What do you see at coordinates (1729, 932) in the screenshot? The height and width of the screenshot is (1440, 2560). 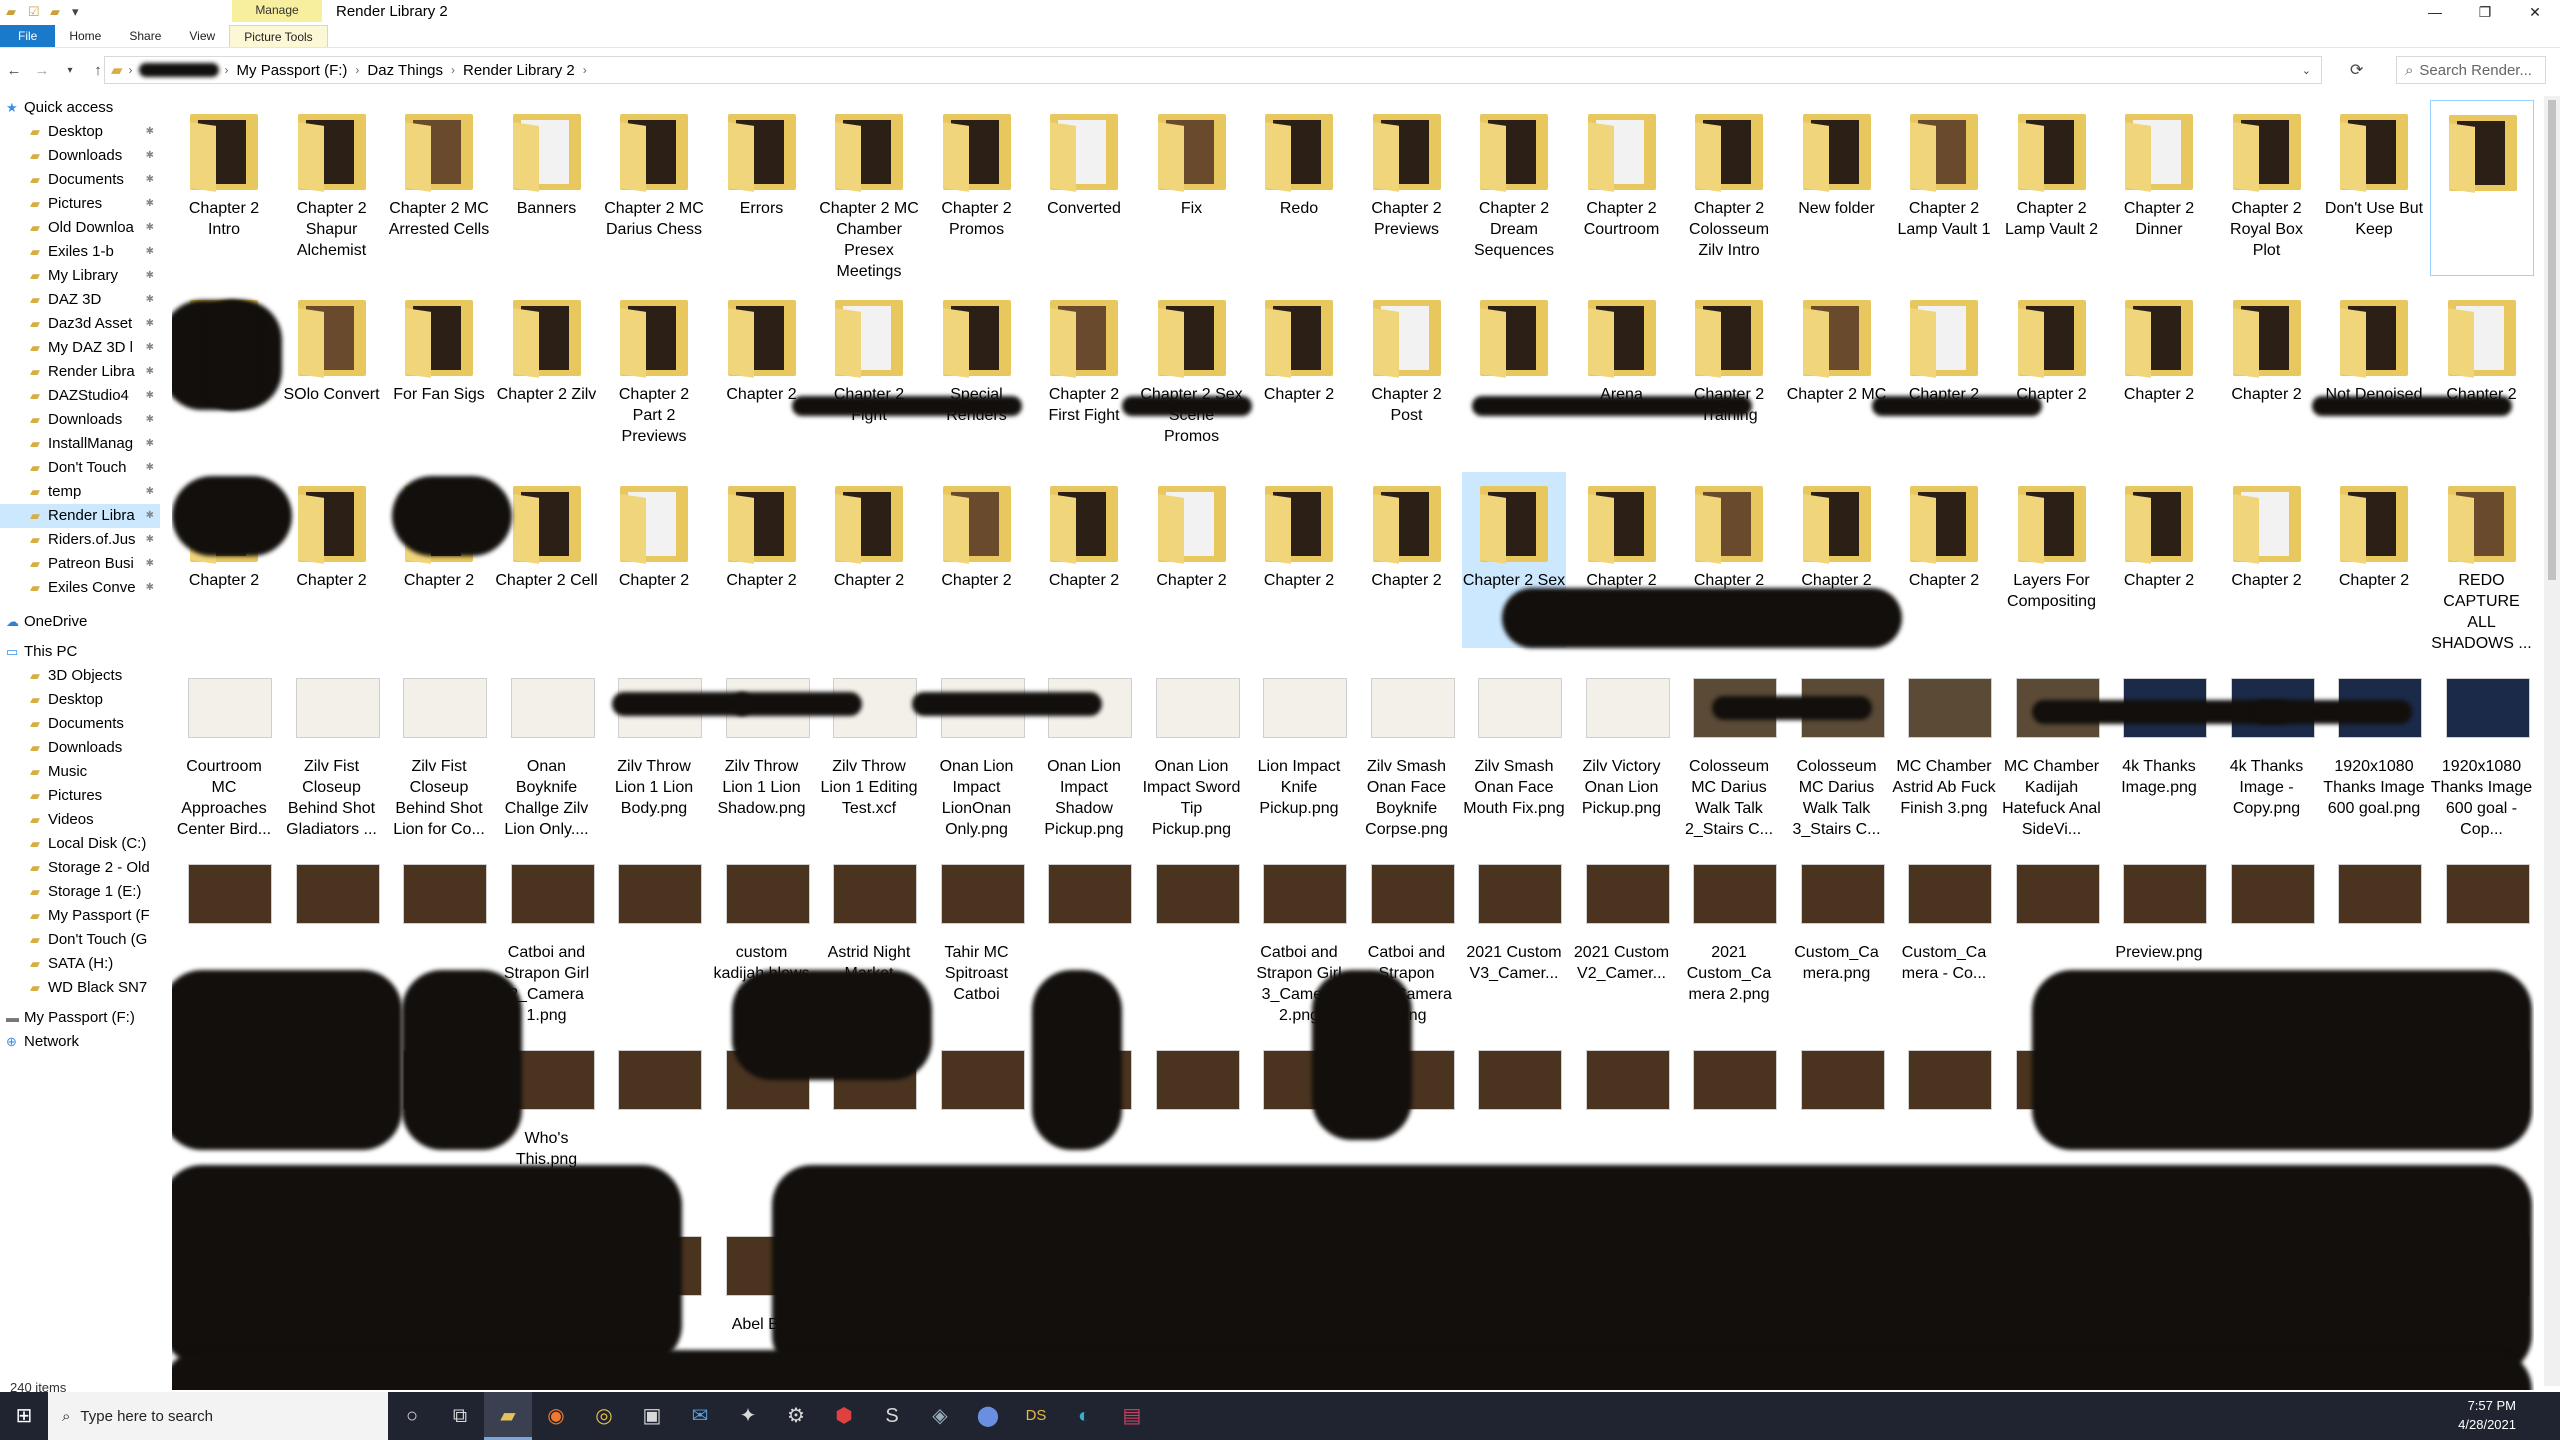 I see `file-item: 2021 Custom_Ca mera 2.png` at bounding box center [1729, 932].